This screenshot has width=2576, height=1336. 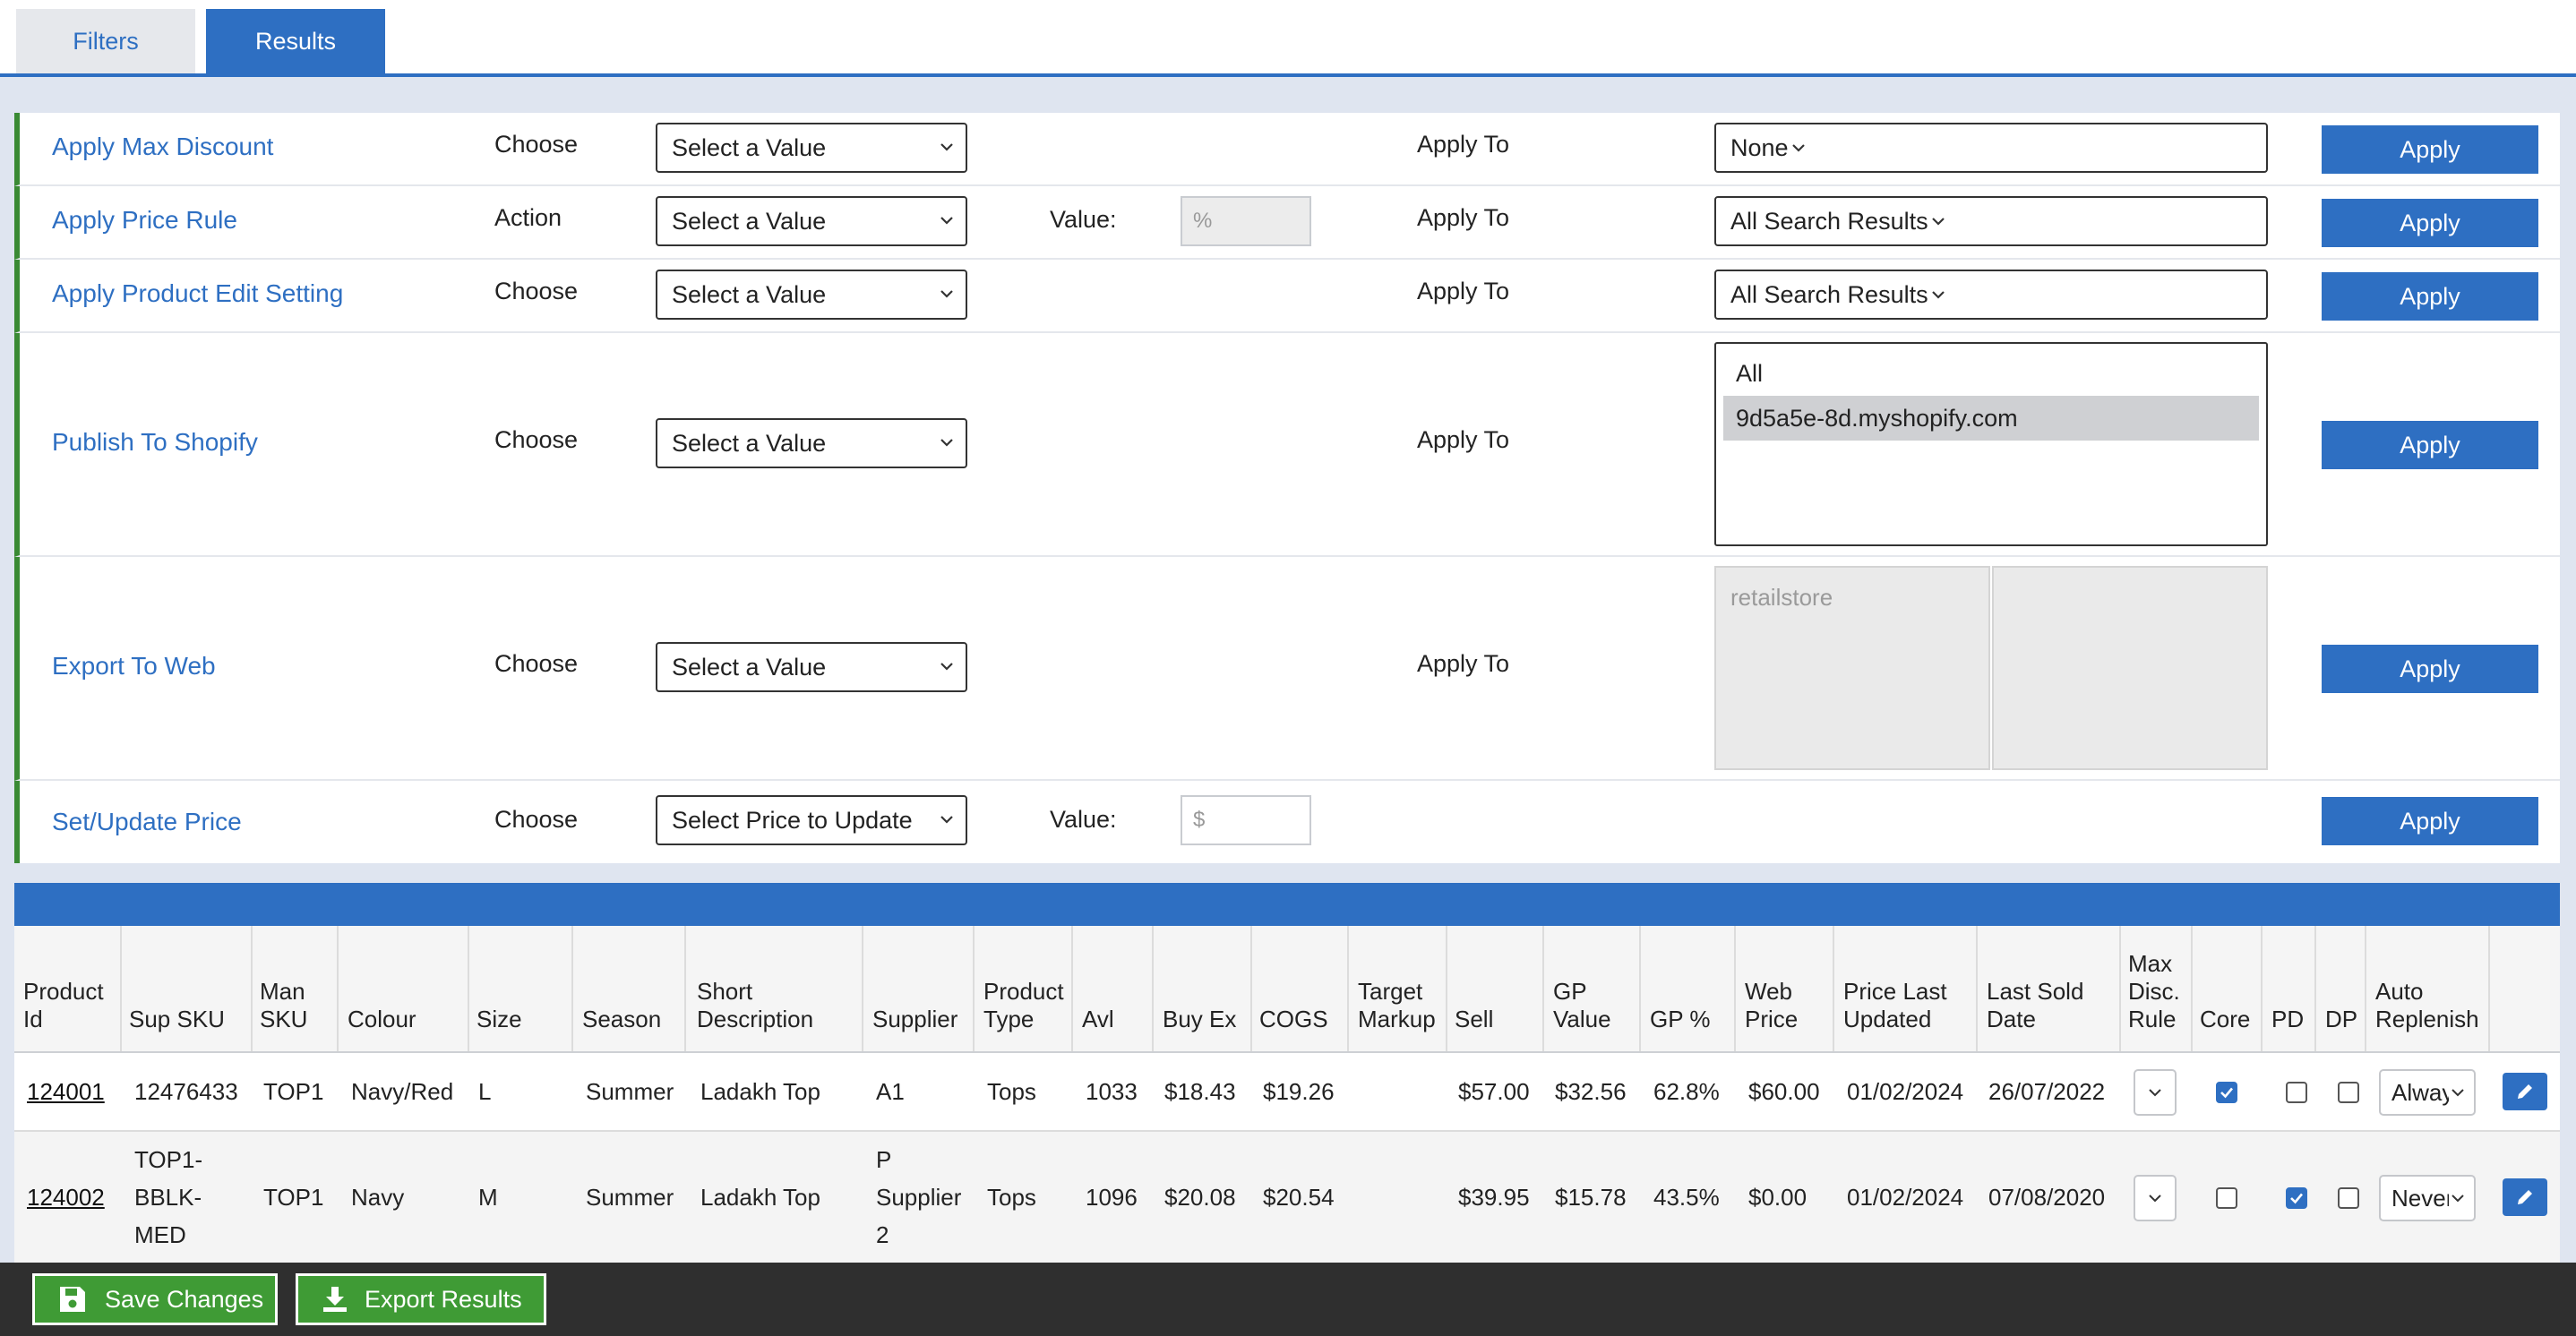 I want to click on cell-price-last-updated: 01/02/2024, so click(x=1905, y=1091).